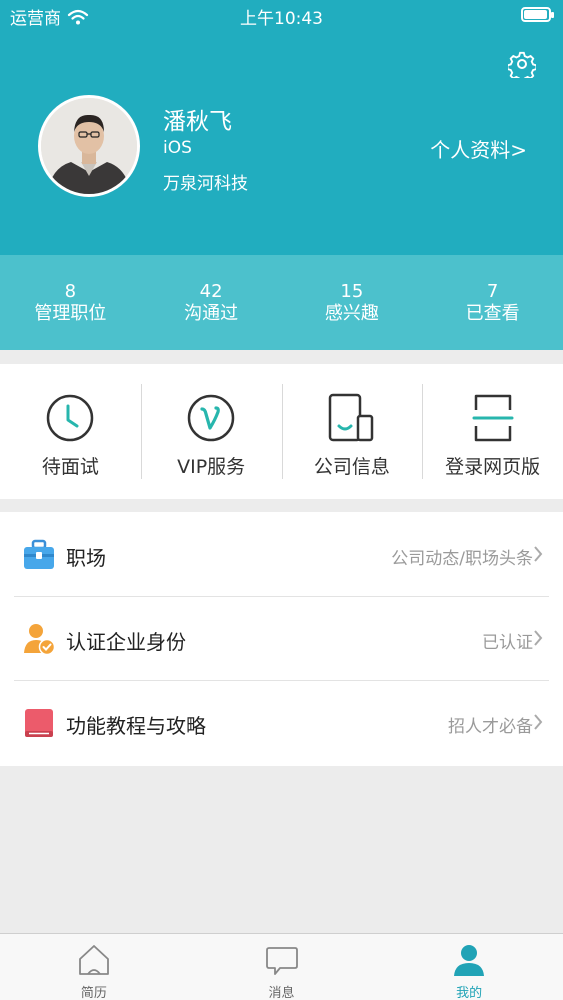  Describe the element at coordinates (351, 313) in the screenshot. I see `stat-label: 感兴趣` at that location.